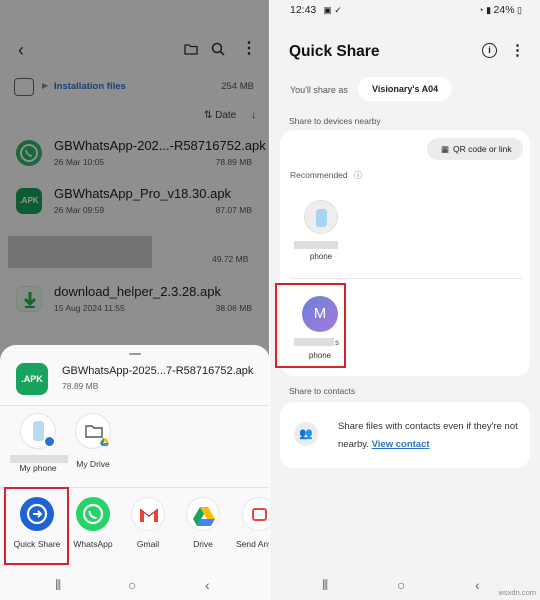  Describe the element at coordinates (148, 514) in the screenshot. I see `gmail-icon` at that location.